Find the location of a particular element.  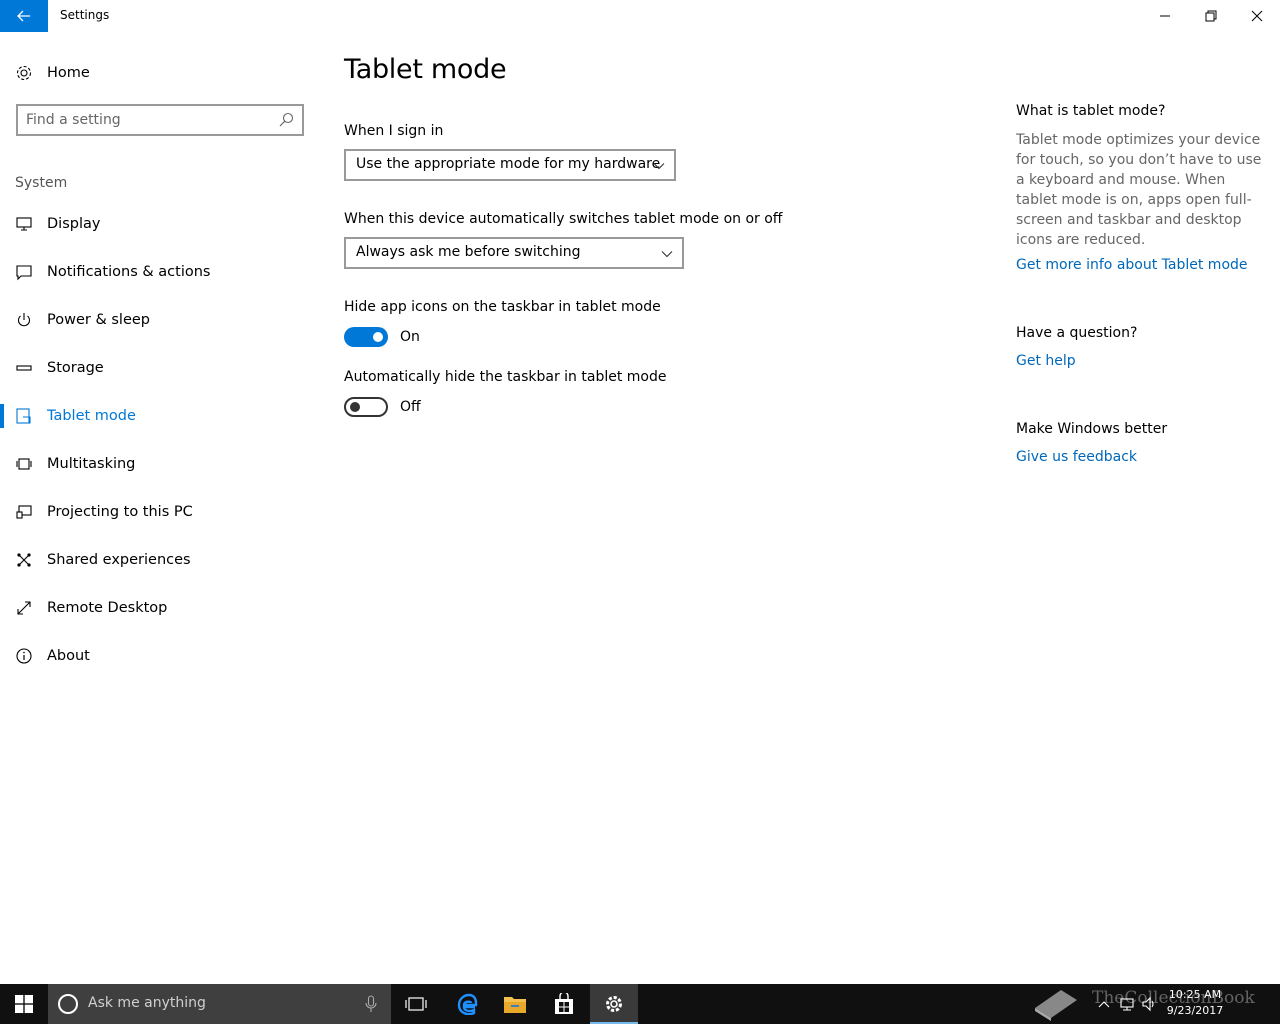

task-view-button is located at coordinates (416, 1004).